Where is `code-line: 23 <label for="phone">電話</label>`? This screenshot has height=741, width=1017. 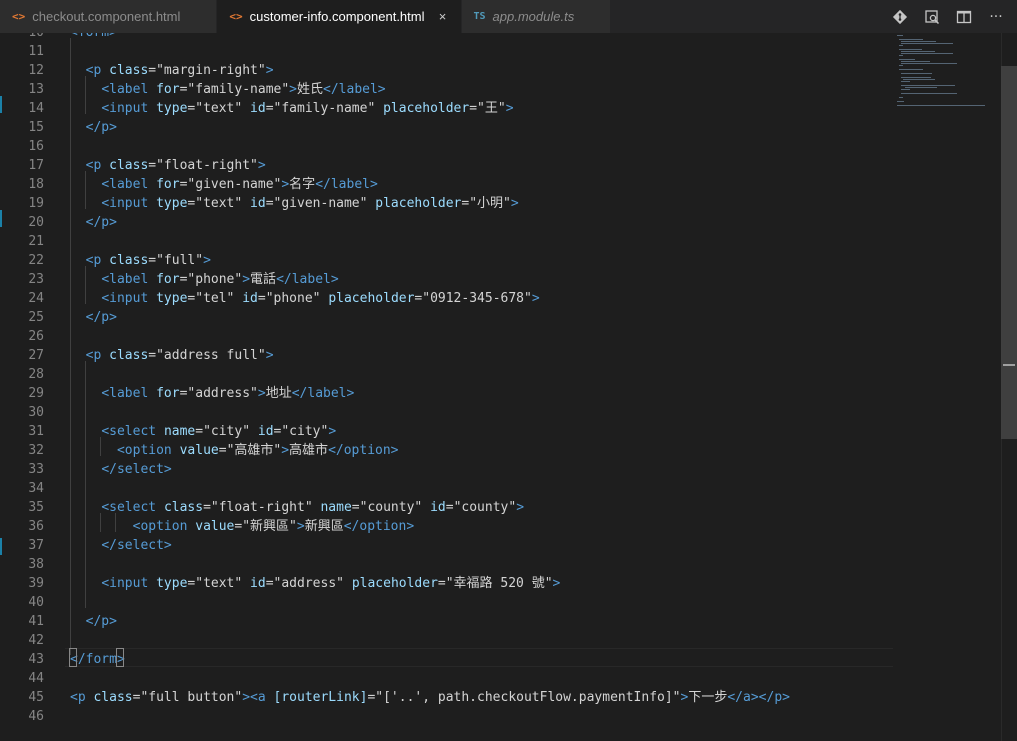
code-line: 23 <label for="phone">電話</label> is located at coordinates (446, 279).